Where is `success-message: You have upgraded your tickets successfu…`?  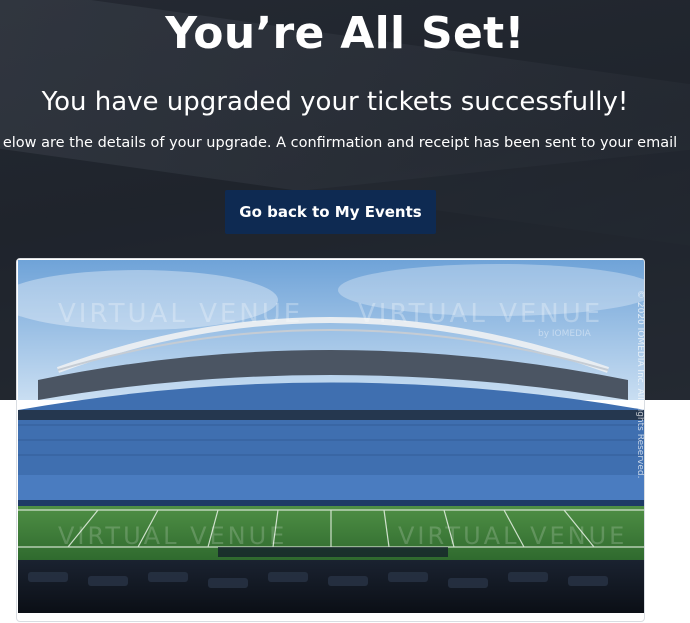 success-message: You have upgraded your tickets successfu… is located at coordinates (335, 102).